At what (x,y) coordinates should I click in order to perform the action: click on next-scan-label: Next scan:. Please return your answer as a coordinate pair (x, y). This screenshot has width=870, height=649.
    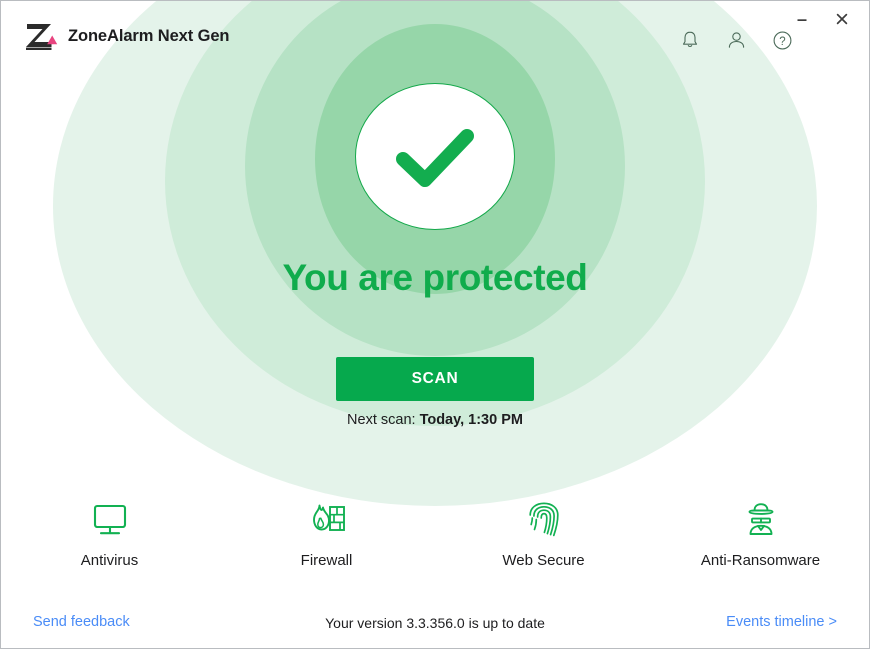
    Looking at the image, I should click on (381, 420).